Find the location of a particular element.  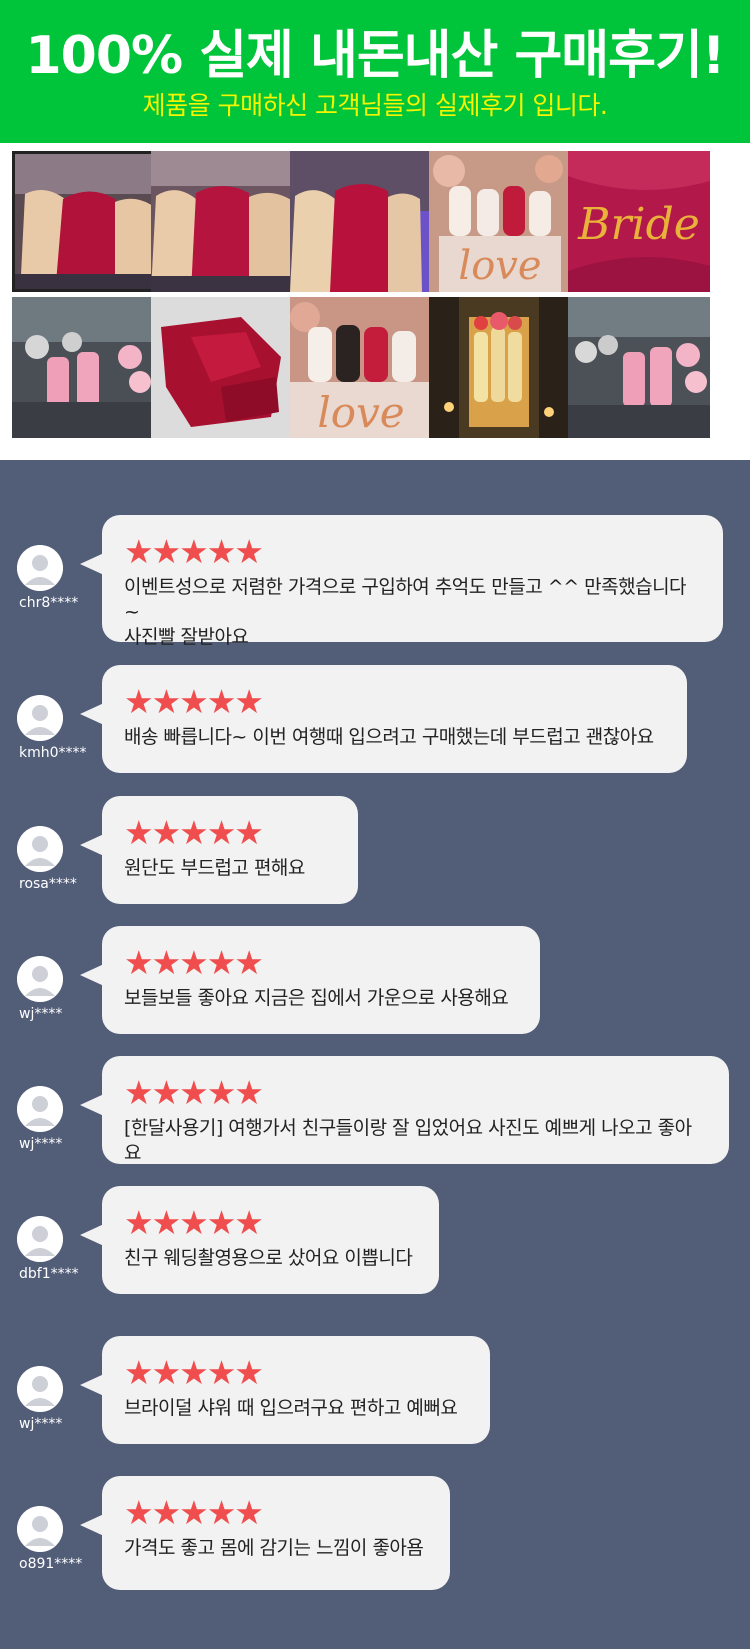

review-username: rosa**** is located at coordinates (48, 884).